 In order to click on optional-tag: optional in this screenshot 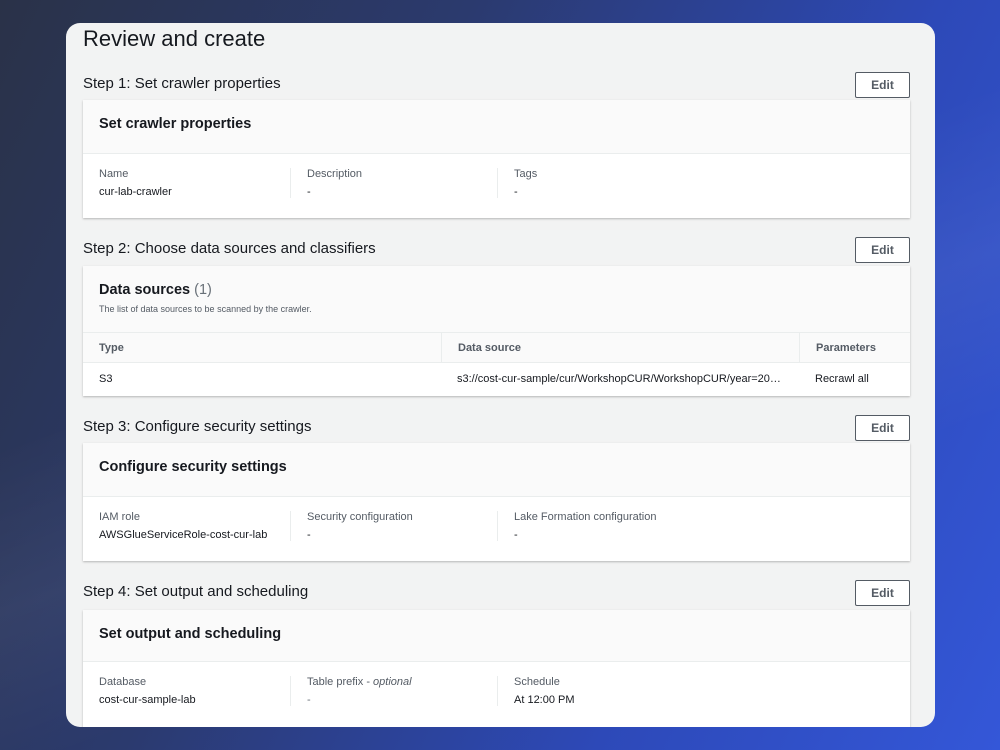, I will do `click(392, 682)`.